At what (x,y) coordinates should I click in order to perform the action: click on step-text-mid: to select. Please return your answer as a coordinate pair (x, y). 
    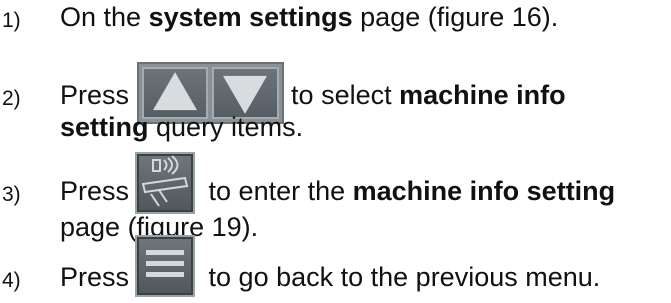
    Looking at the image, I should click on (341, 95).